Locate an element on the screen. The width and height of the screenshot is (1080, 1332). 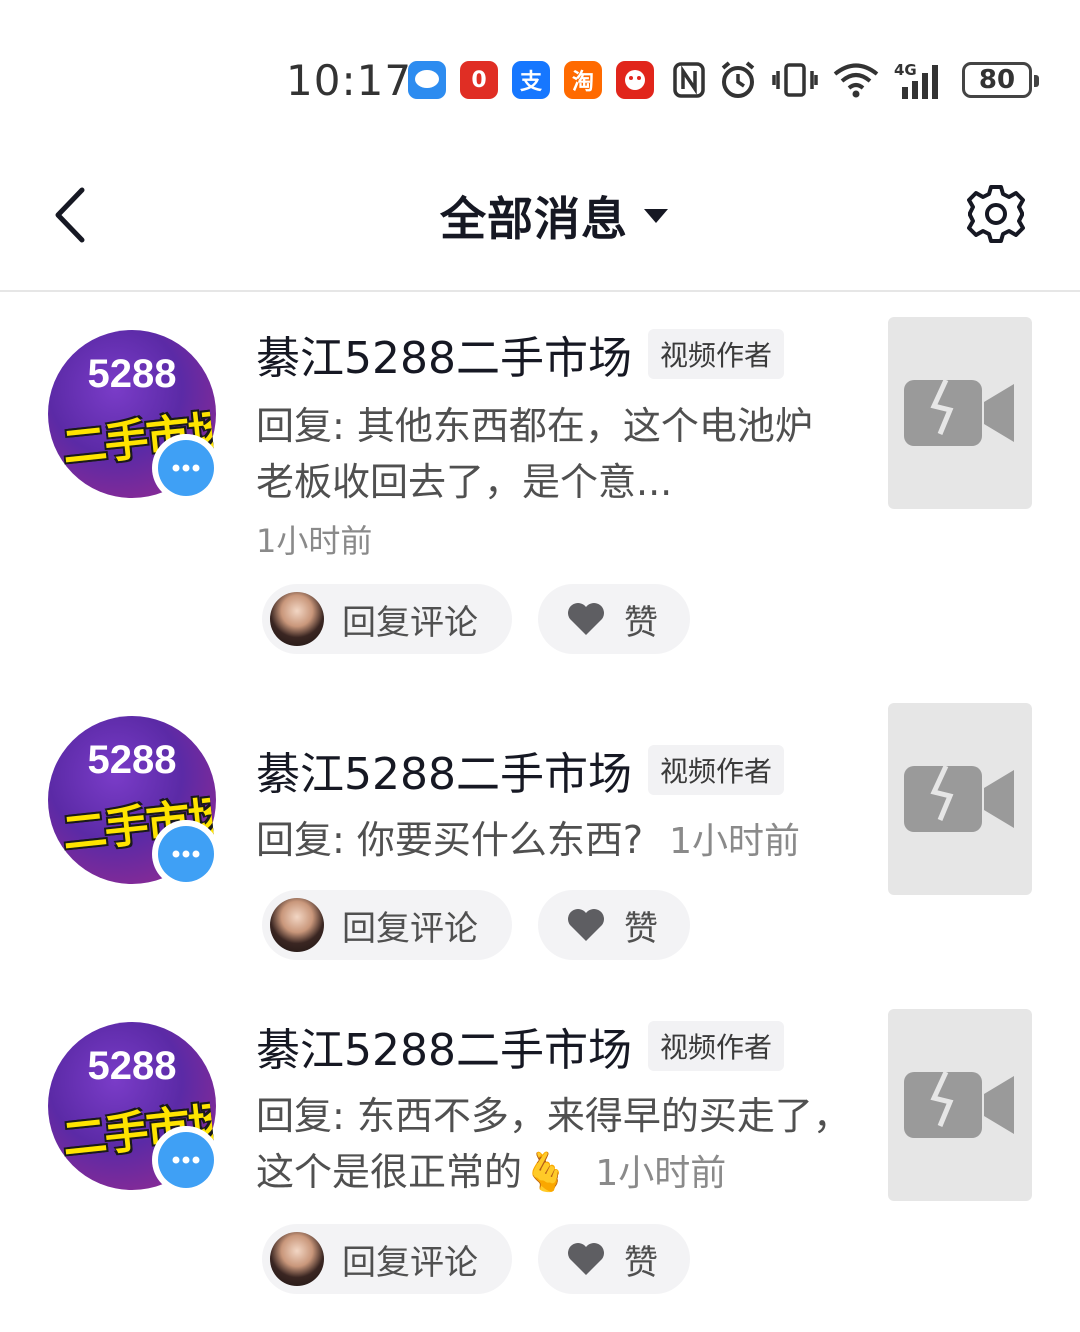
caret-down-icon is located at coordinates (656, 216).